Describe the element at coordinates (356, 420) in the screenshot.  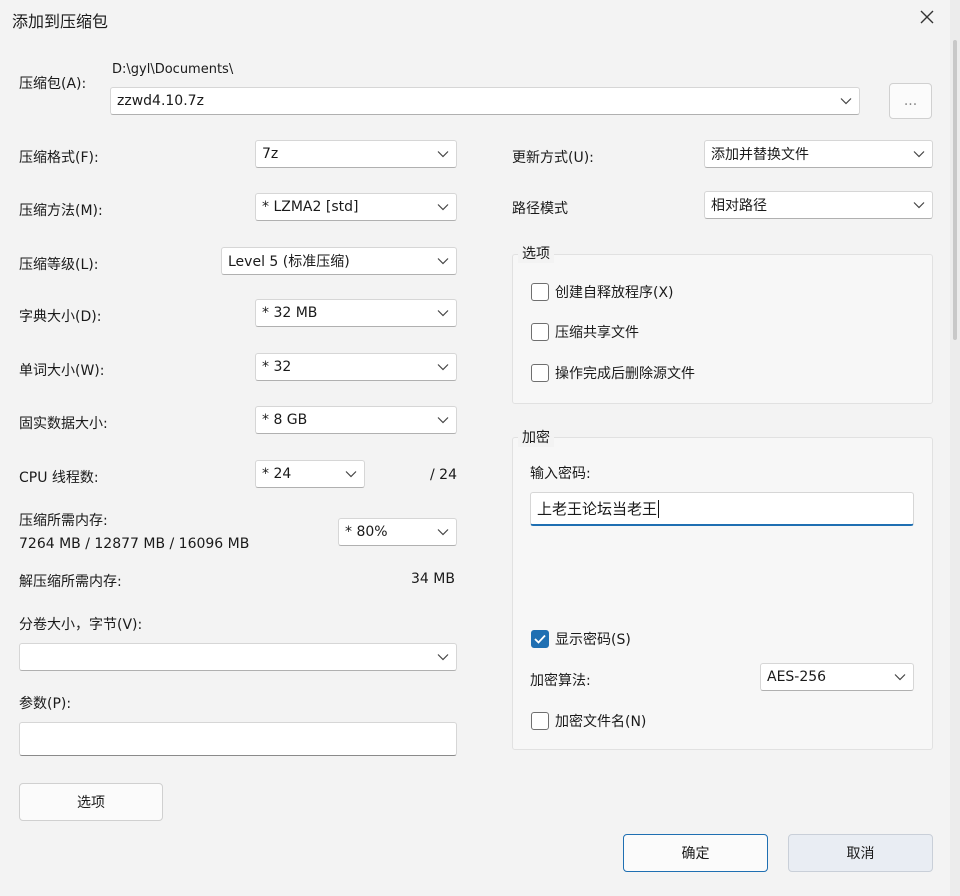
I see `solid-combo: * 8 GB` at that location.